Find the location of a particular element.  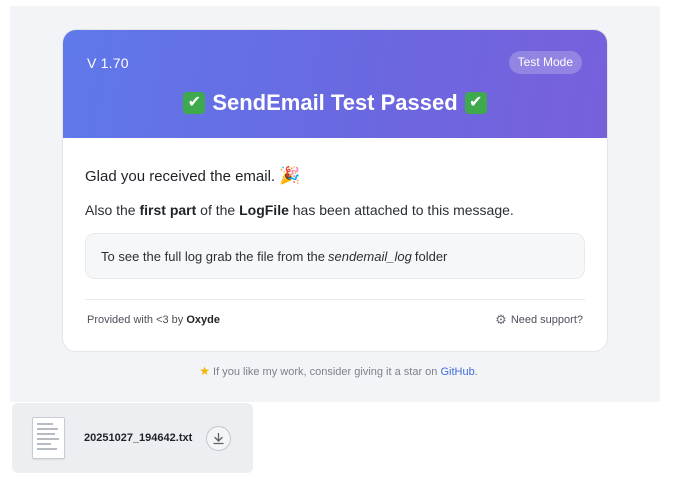

headline-text: SendEmail Test Passed is located at coordinates (335, 102).